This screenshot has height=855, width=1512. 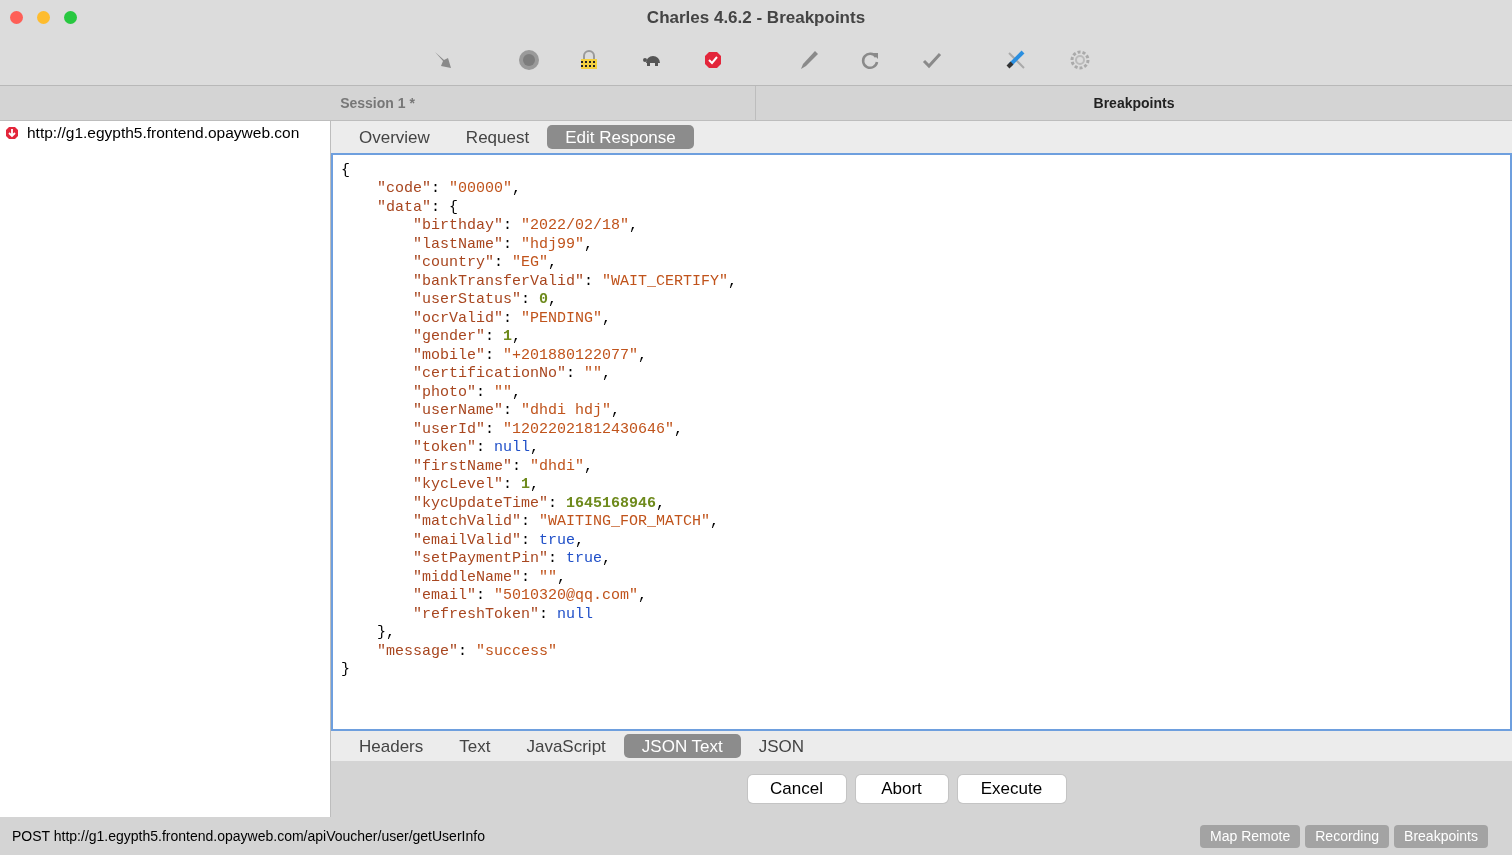 I want to click on code-line: "matchValid": "WAITING_FOR_MATCH",, so click(x=566, y=522).